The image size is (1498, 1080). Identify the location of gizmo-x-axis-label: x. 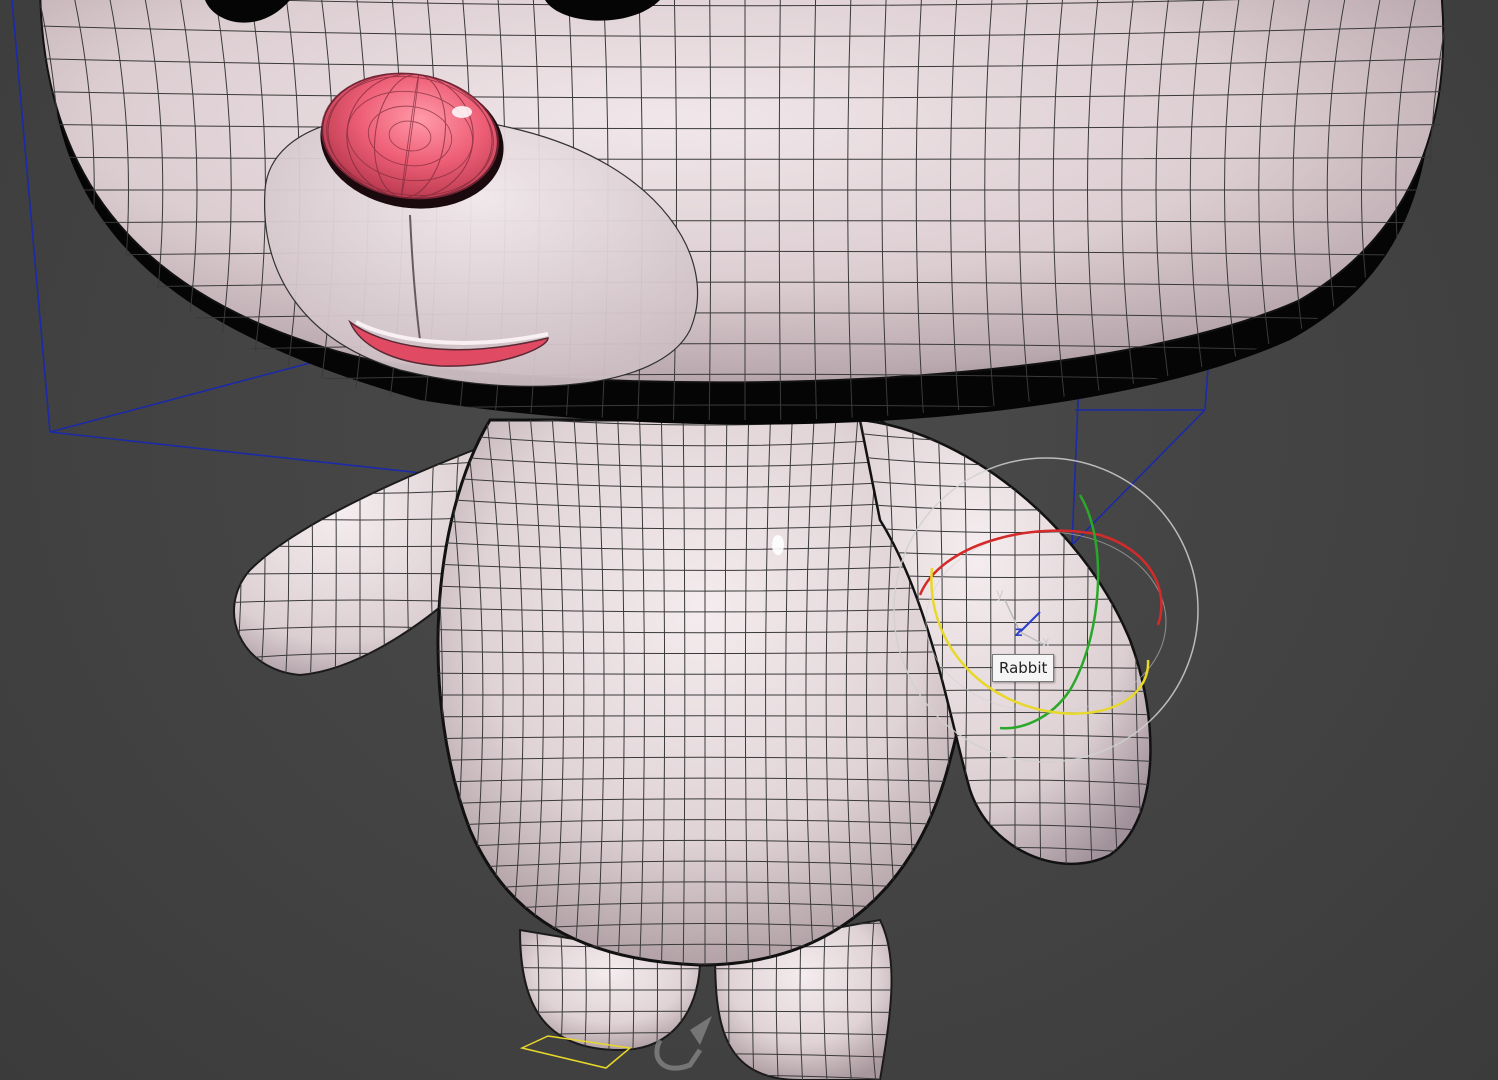
(1046, 642).